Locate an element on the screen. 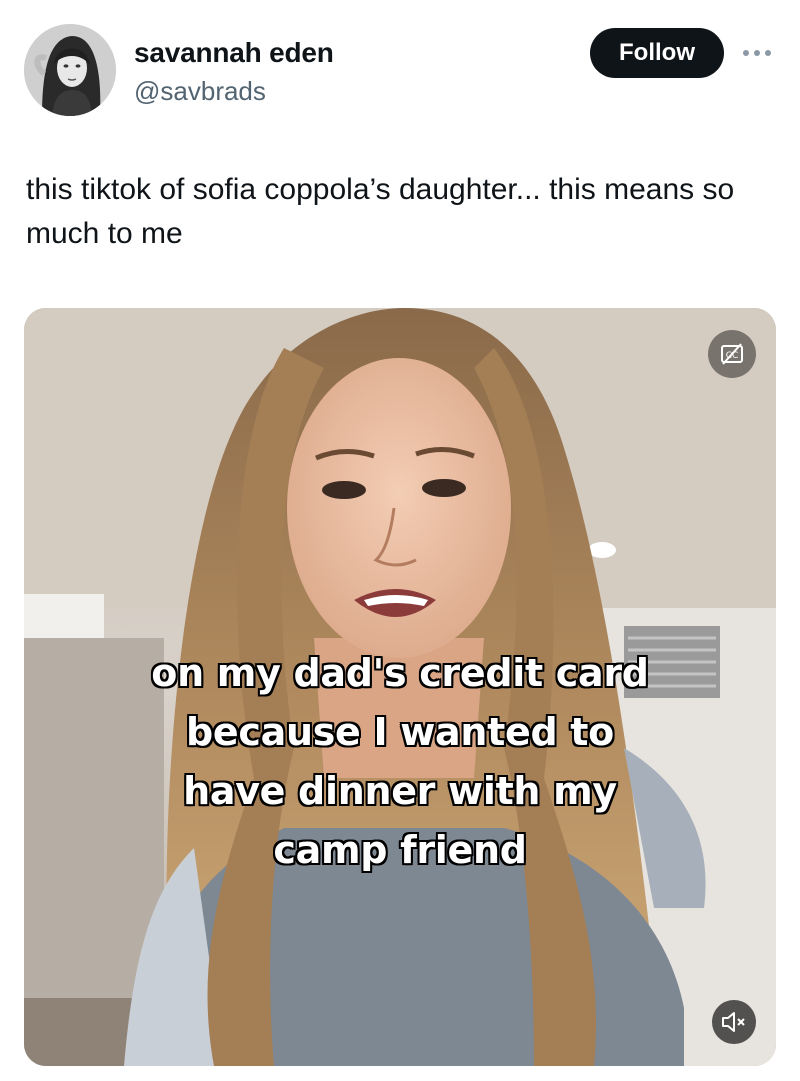 Image resolution: width=800 pixels, height=1081 pixels. more-horizontal-icon is located at coordinates (757, 53).